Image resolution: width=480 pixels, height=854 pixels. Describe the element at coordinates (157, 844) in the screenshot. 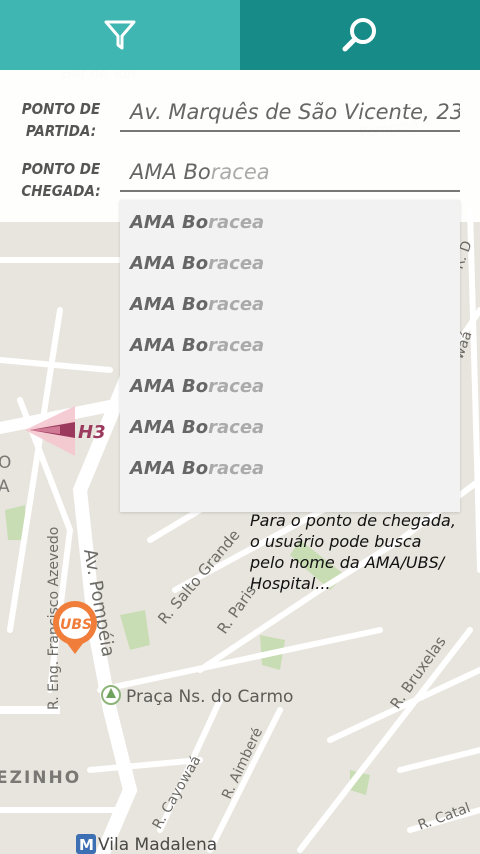

I see `place-vila-madalena: Vila Madalena` at that location.